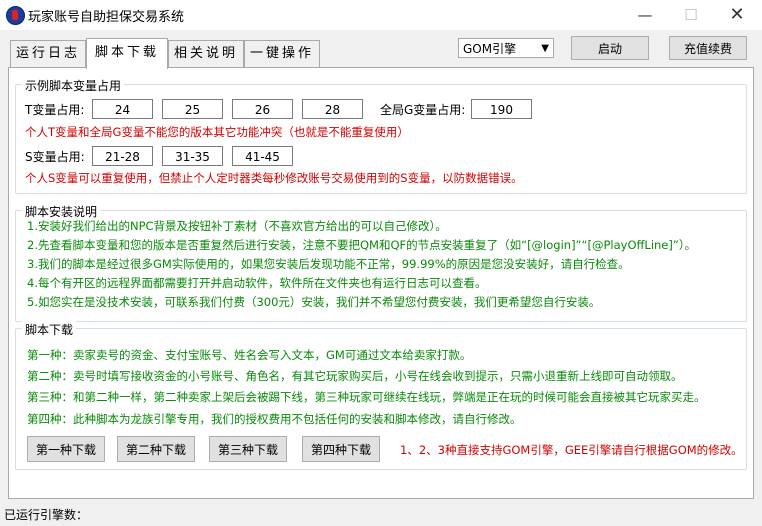  Describe the element at coordinates (423, 110) in the screenshot. I see `global-variable-label: 全局G变量占用:` at that location.